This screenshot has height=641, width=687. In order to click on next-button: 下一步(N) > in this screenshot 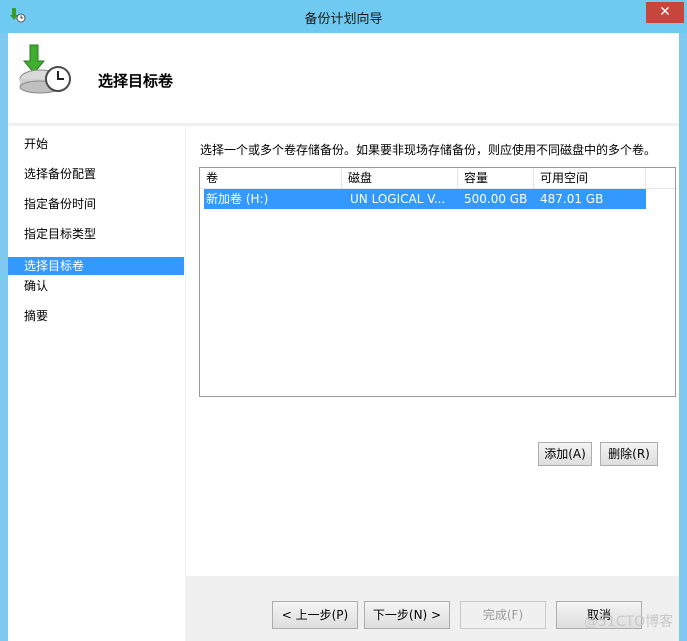, I will do `click(407, 615)`.